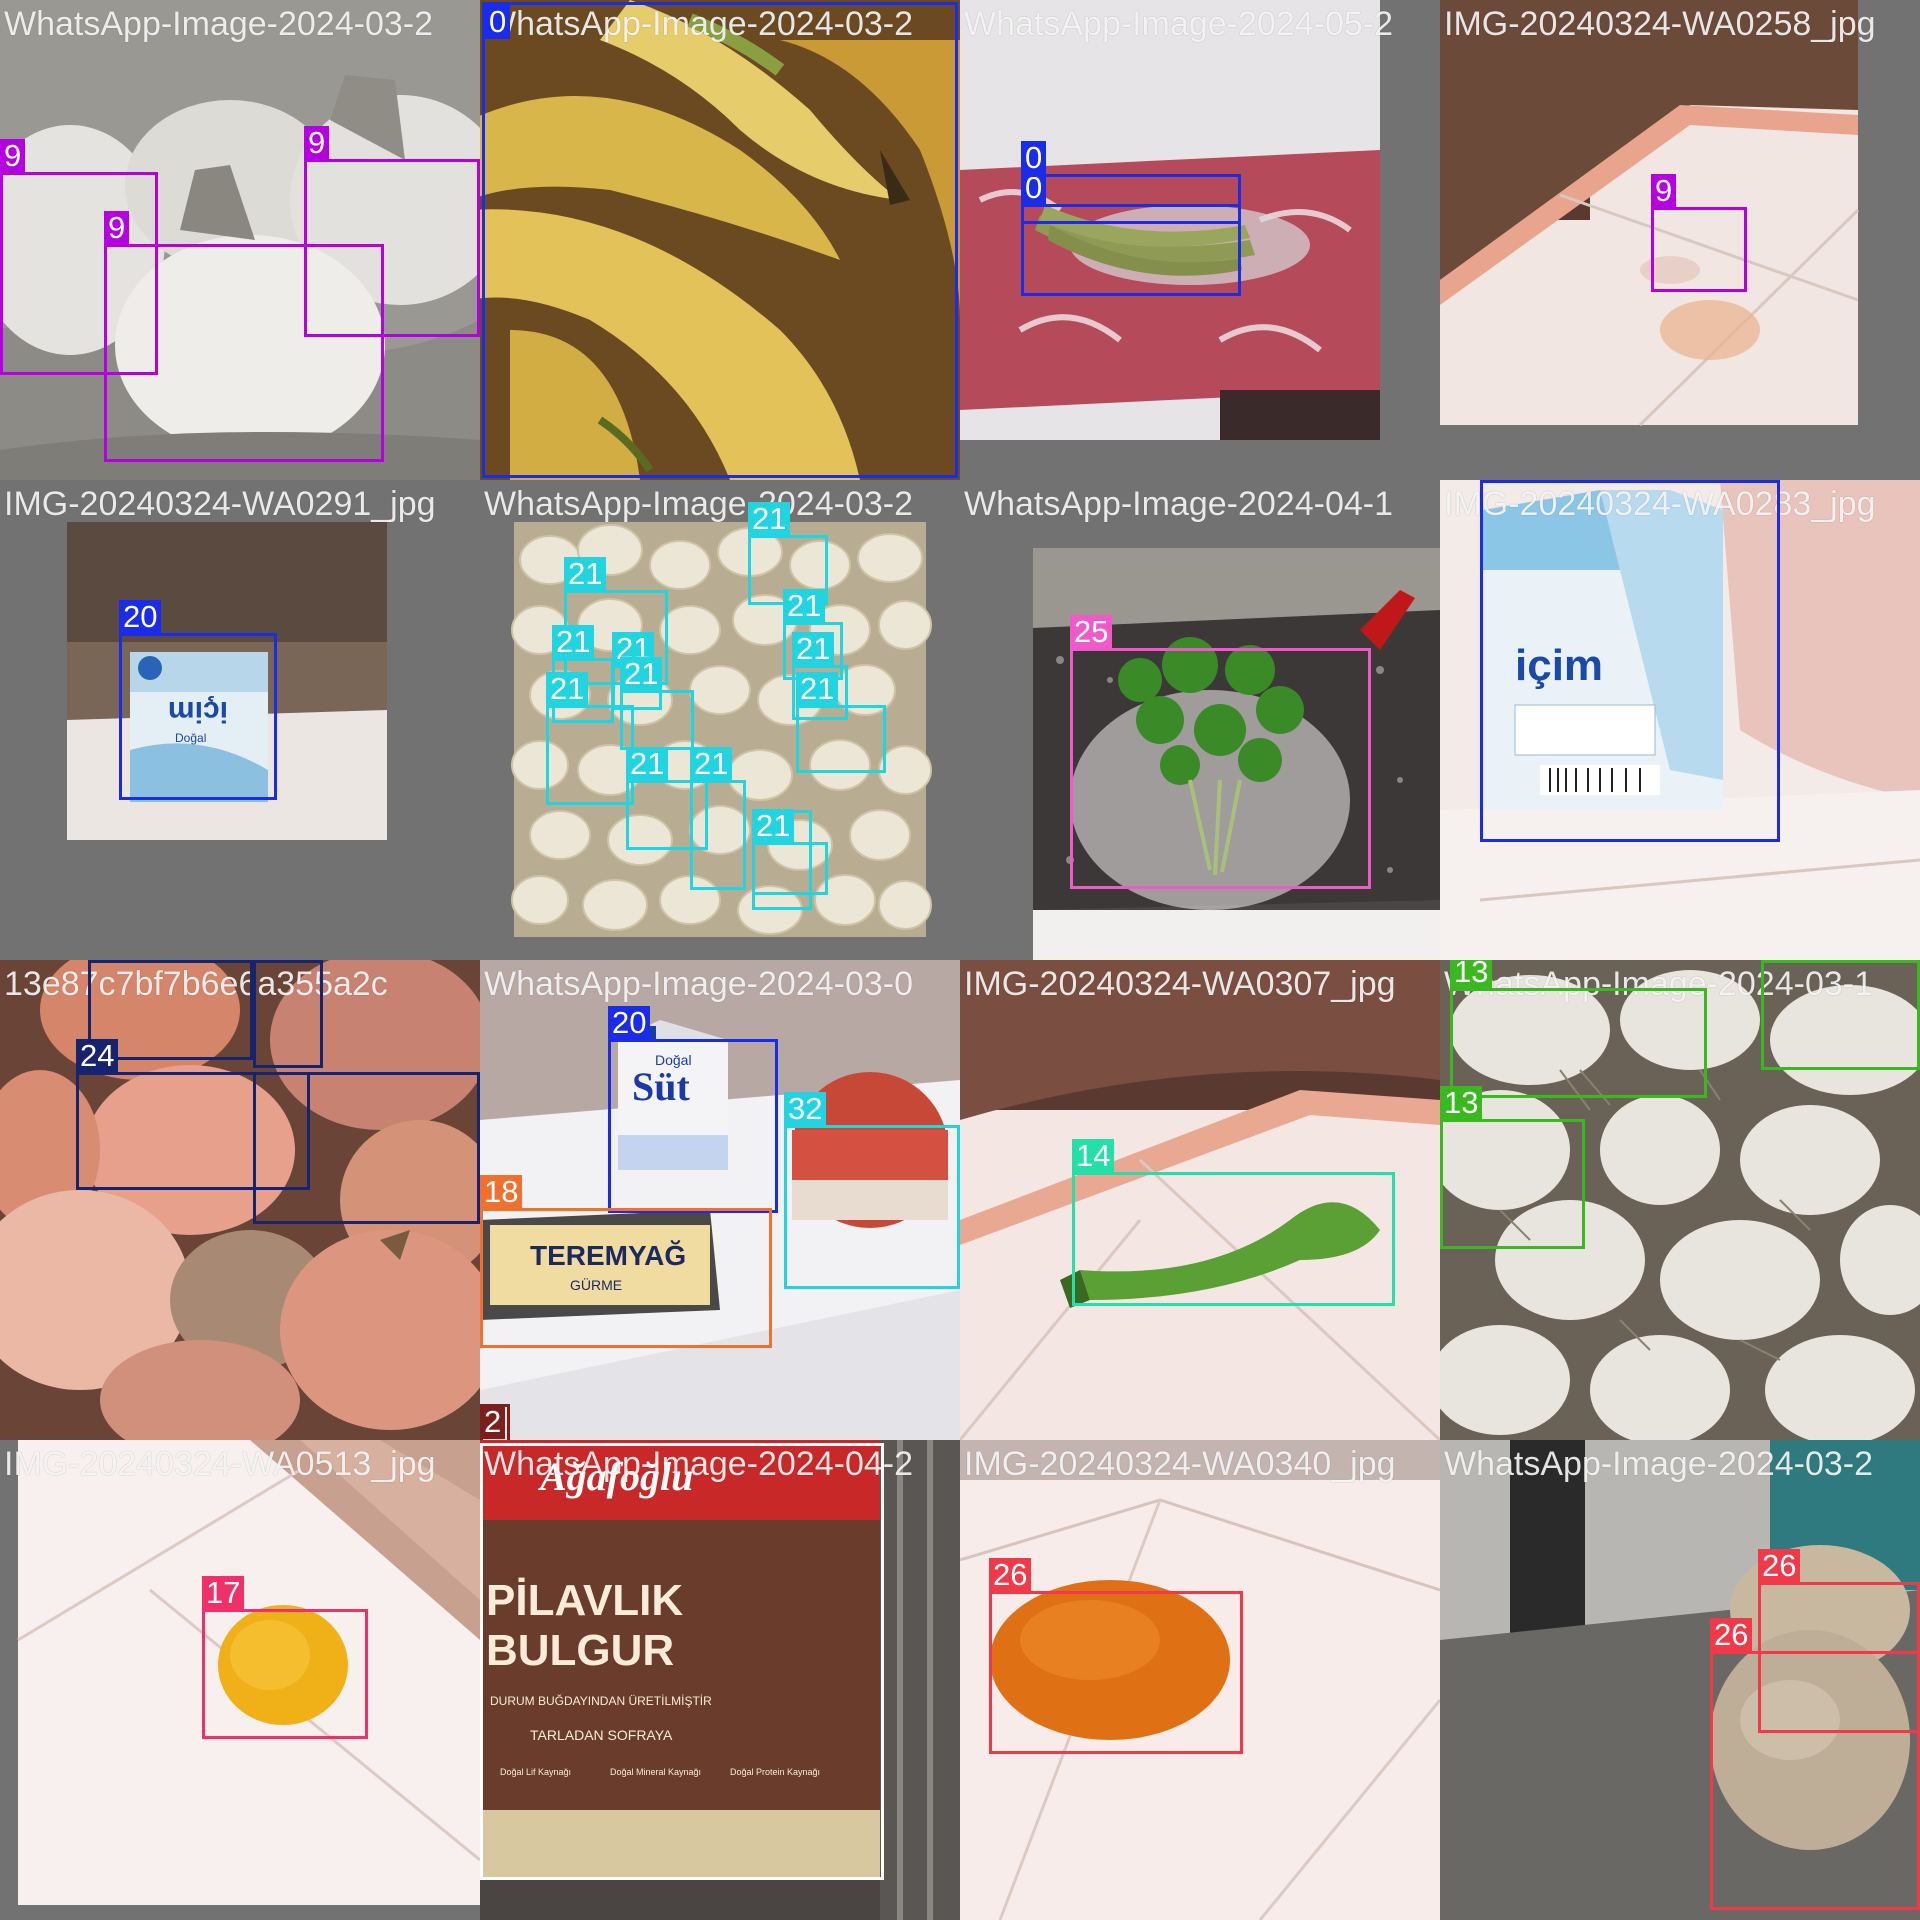  What do you see at coordinates (1091, 632) in the screenshot?
I see `bbox-class-label: 25` at bounding box center [1091, 632].